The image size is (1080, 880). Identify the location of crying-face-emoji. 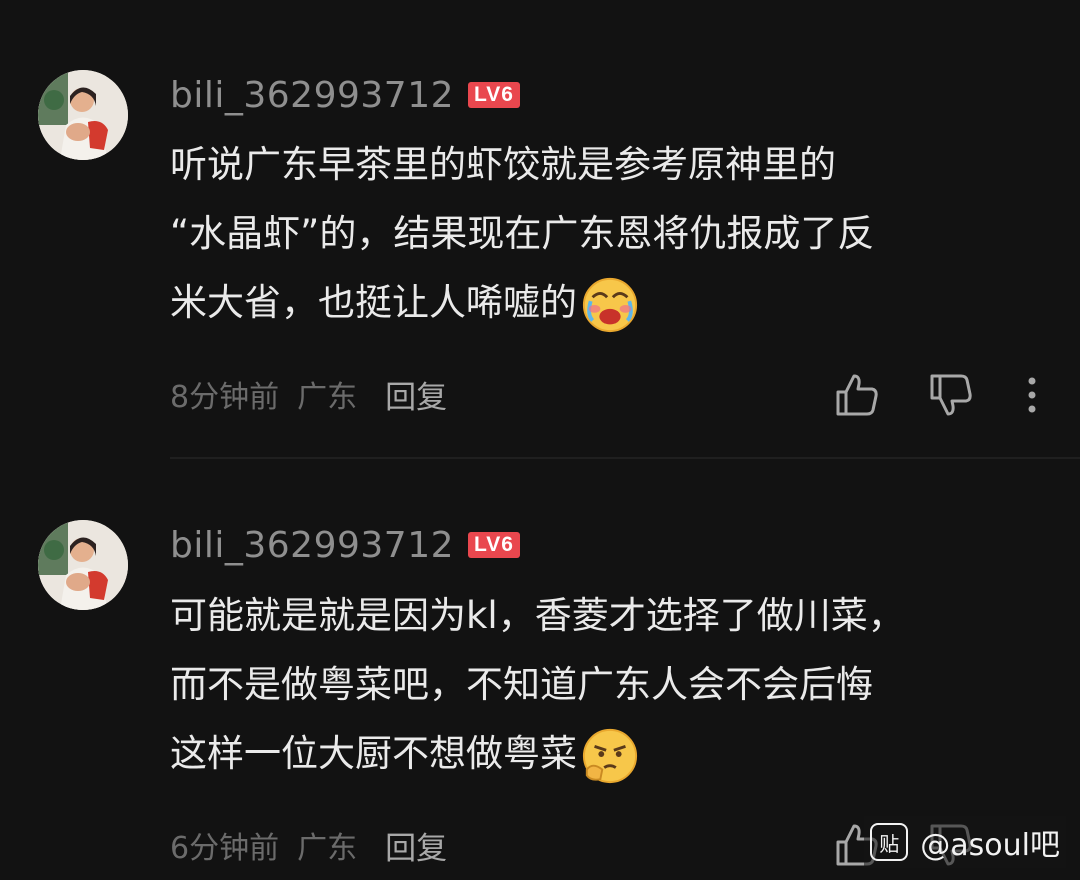
(610, 304).